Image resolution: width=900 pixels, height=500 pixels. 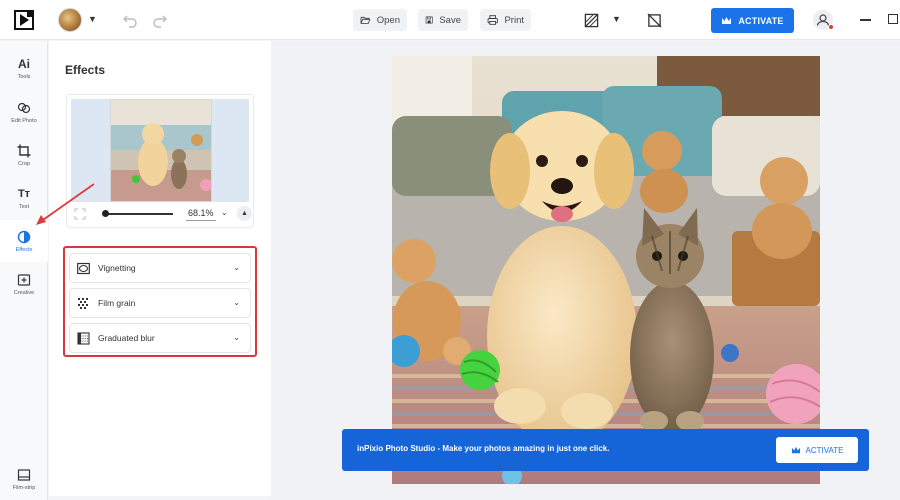 I want to click on open-button: Open, so click(x=380, y=20).